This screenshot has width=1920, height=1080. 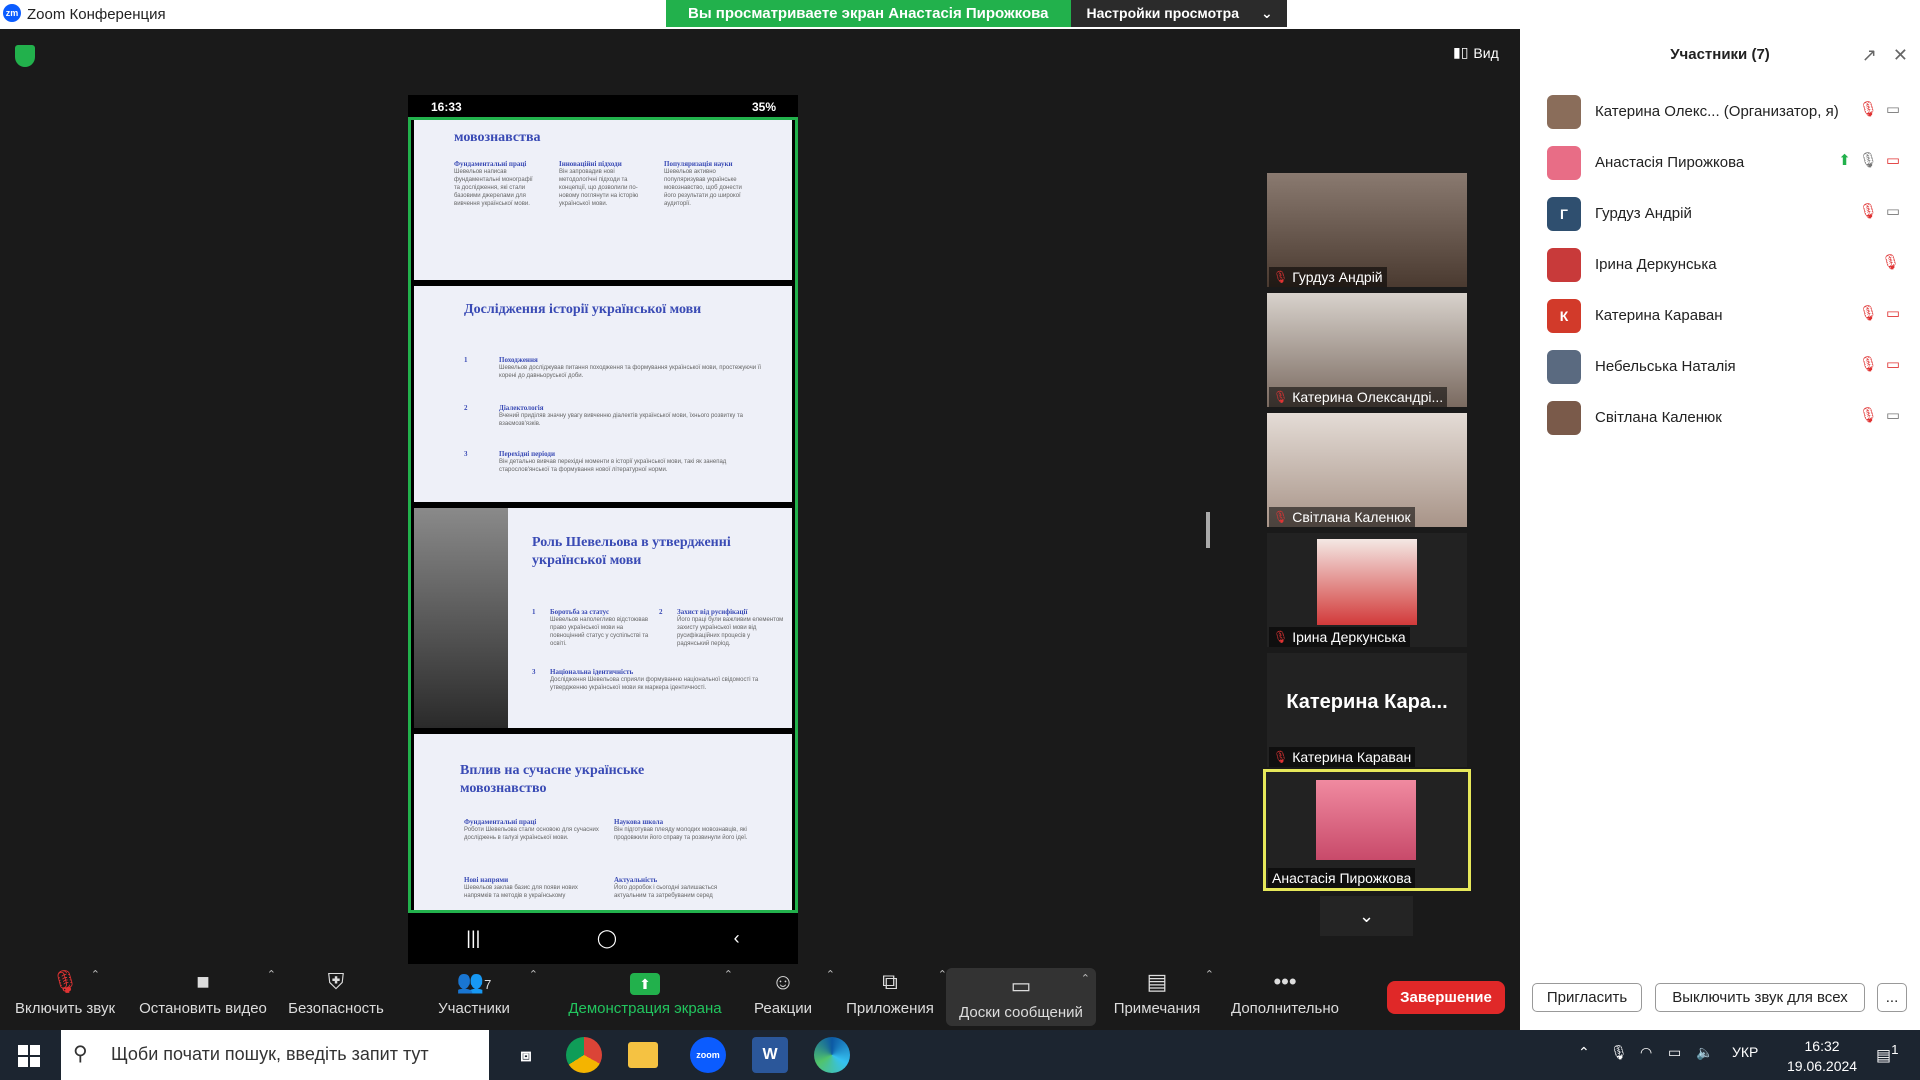 What do you see at coordinates (1822, 1056) in the screenshot?
I see `taskbar-clock: 16:32 19.06.2024` at bounding box center [1822, 1056].